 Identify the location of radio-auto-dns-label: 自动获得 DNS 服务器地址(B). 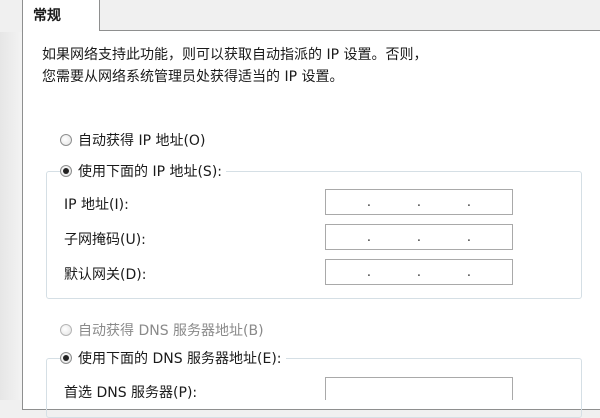
(171, 331).